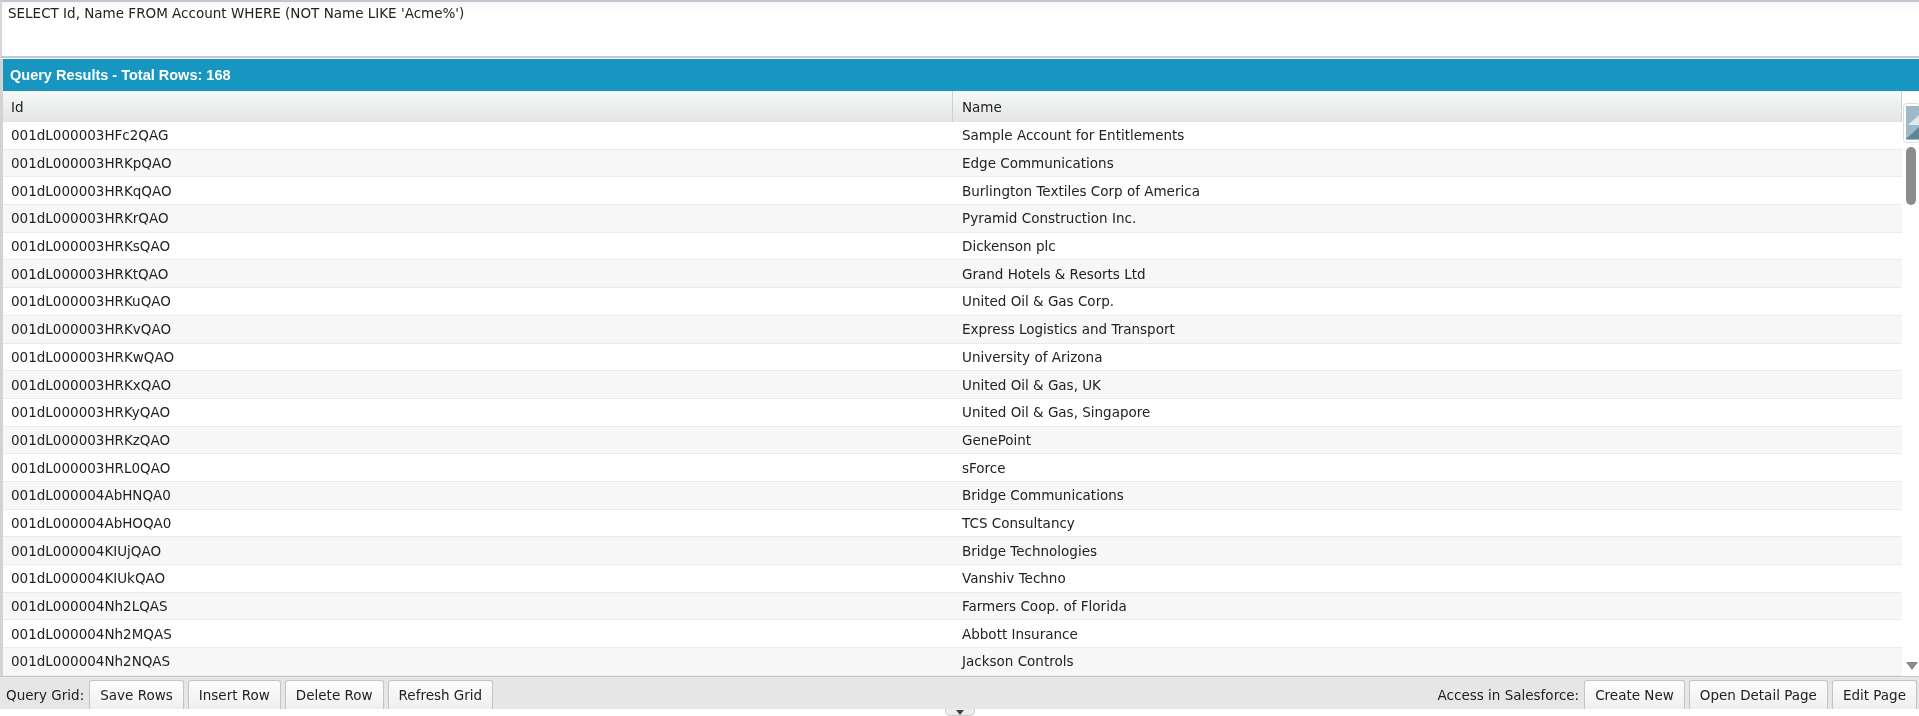 The image size is (1919, 716). I want to click on toolbar-button: Refresh Grid, so click(440, 694).